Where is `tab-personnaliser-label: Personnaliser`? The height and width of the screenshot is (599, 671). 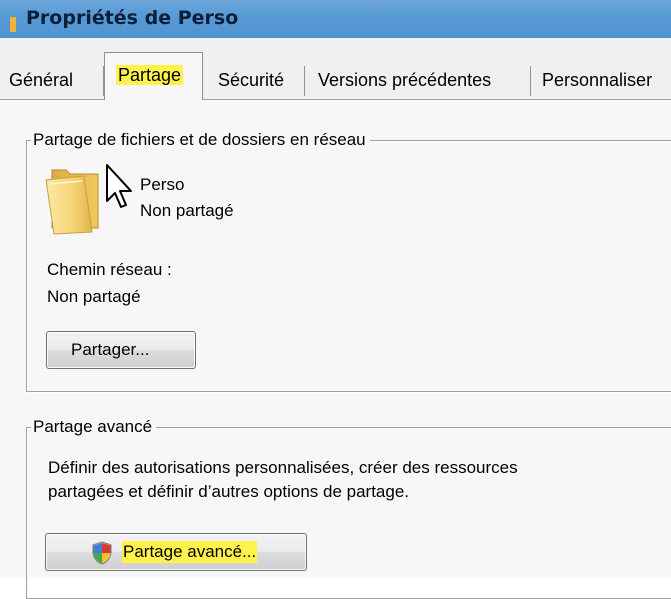 tab-personnaliser-label: Personnaliser is located at coordinates (597, 80).